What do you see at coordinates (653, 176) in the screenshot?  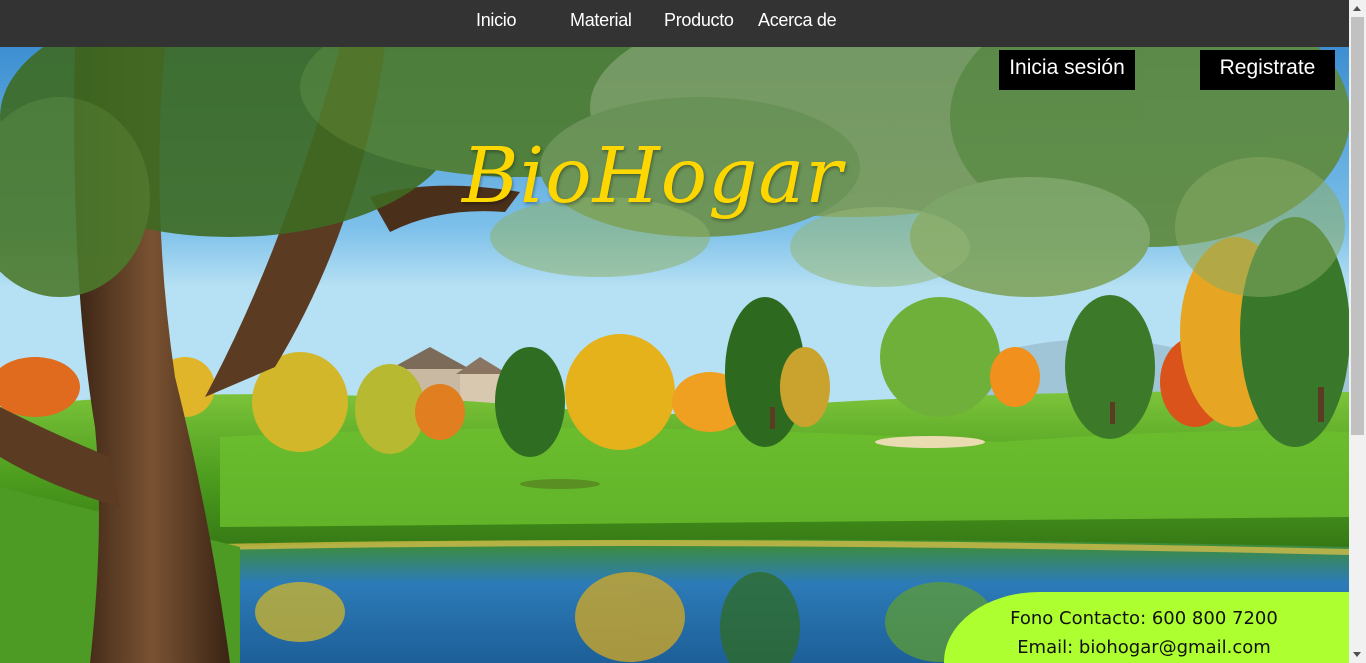 I see `brand-title: BioHogar` at bounding box center [653, 176].